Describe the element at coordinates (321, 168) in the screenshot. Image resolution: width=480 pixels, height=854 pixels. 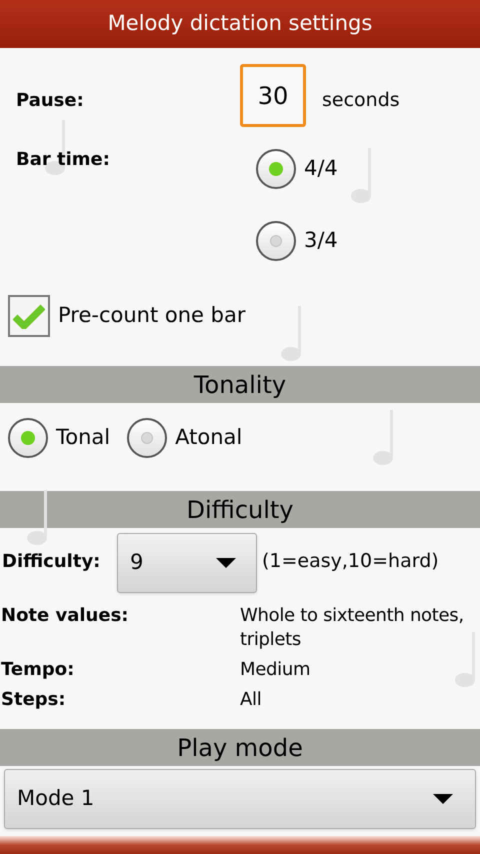
I see `option-label: 4/4` at that location.